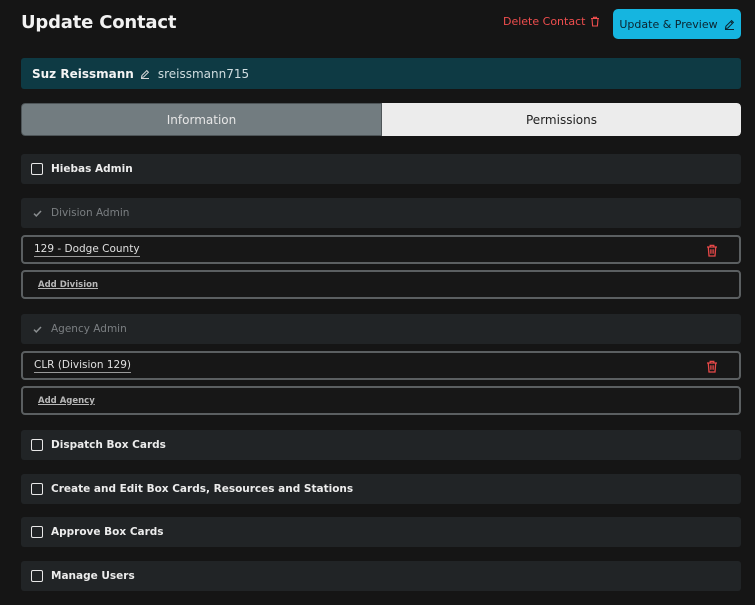  What do you see at coordinates (68, 285) in the screenshot?
I see `add-division-link: Add Division` at bounding box center [68, 285].